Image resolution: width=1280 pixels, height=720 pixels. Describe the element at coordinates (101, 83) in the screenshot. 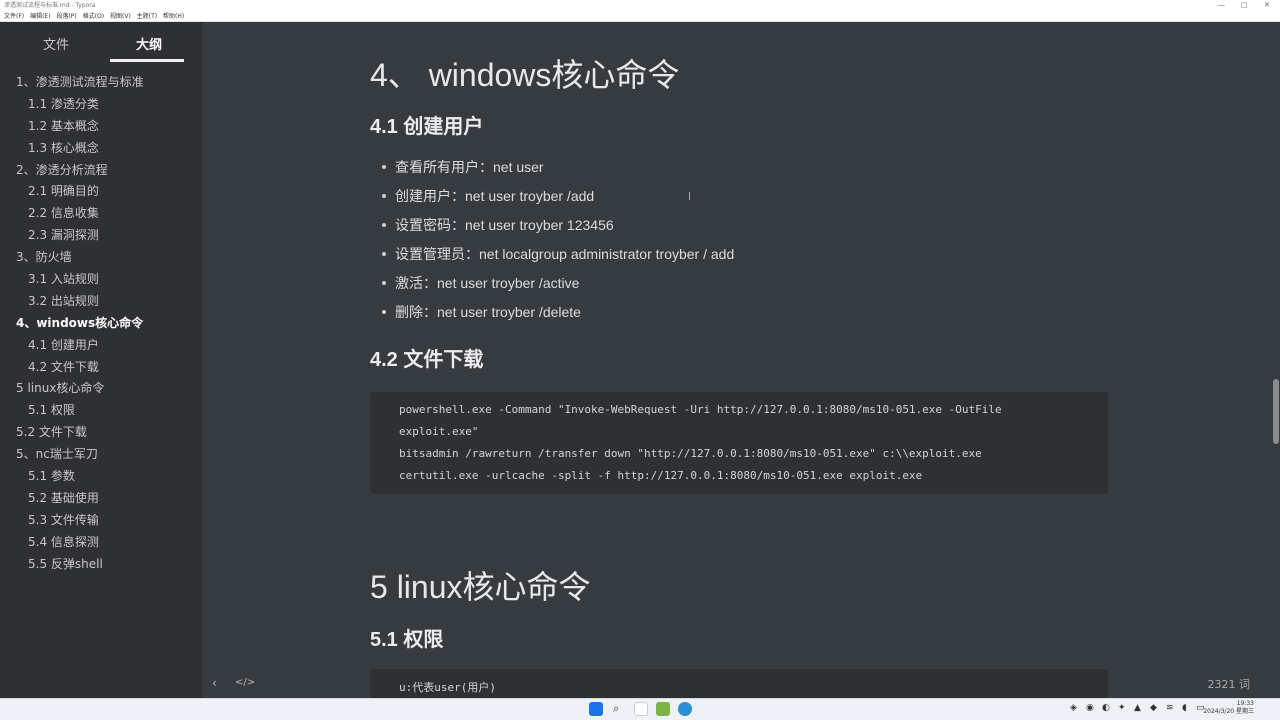

I see `outline-item: 1、渗透测试流程与标准` at that location.